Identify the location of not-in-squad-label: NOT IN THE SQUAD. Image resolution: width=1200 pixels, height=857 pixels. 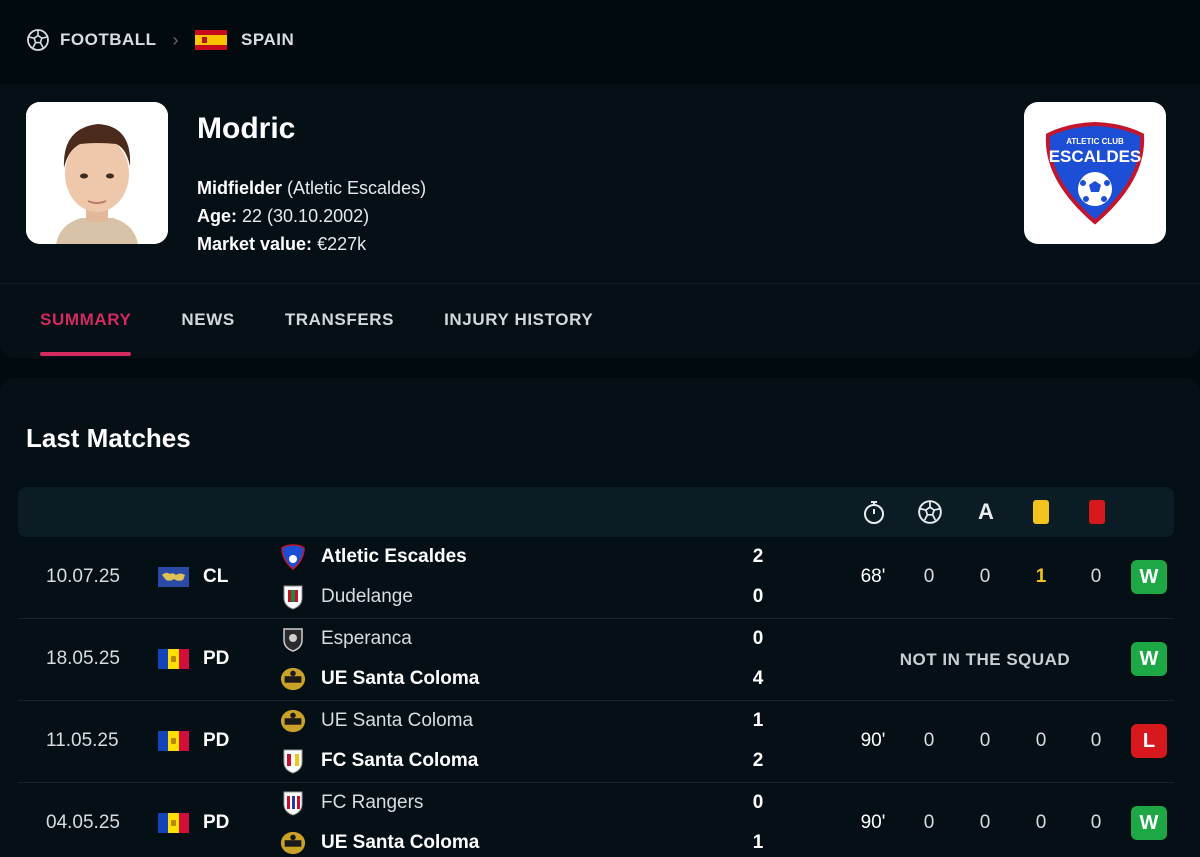
(985, 659).